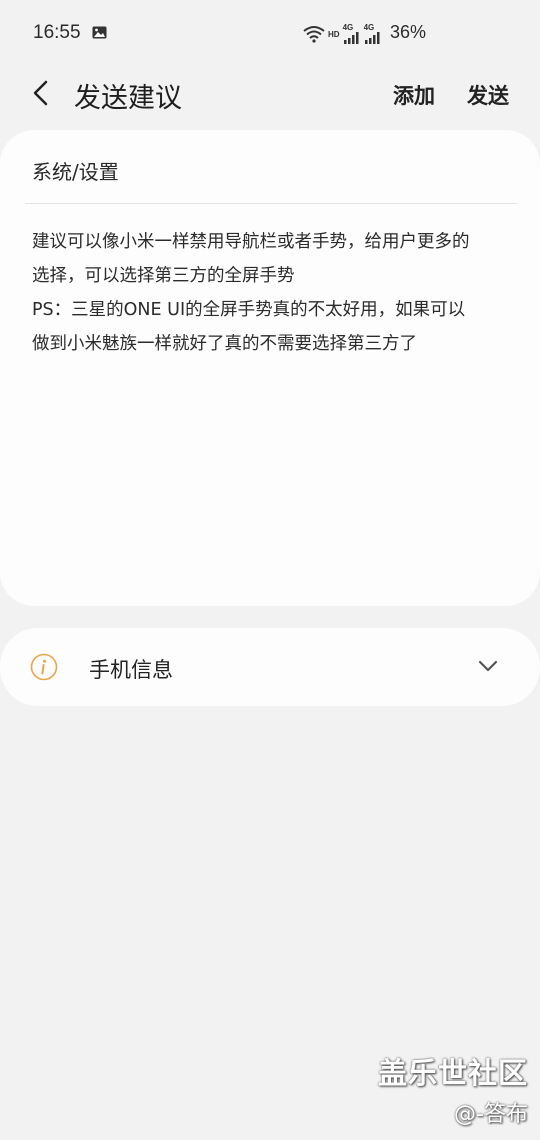 The width and height of the screenshot is (540, 1140). I want to click on page-title: 发送建议, so click(128, 98).